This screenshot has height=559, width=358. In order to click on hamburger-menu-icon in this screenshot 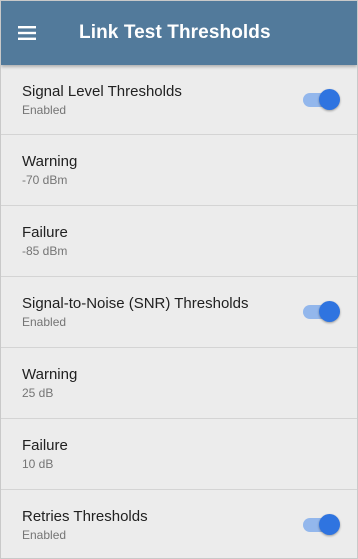, I will do `click(27, 33)`.